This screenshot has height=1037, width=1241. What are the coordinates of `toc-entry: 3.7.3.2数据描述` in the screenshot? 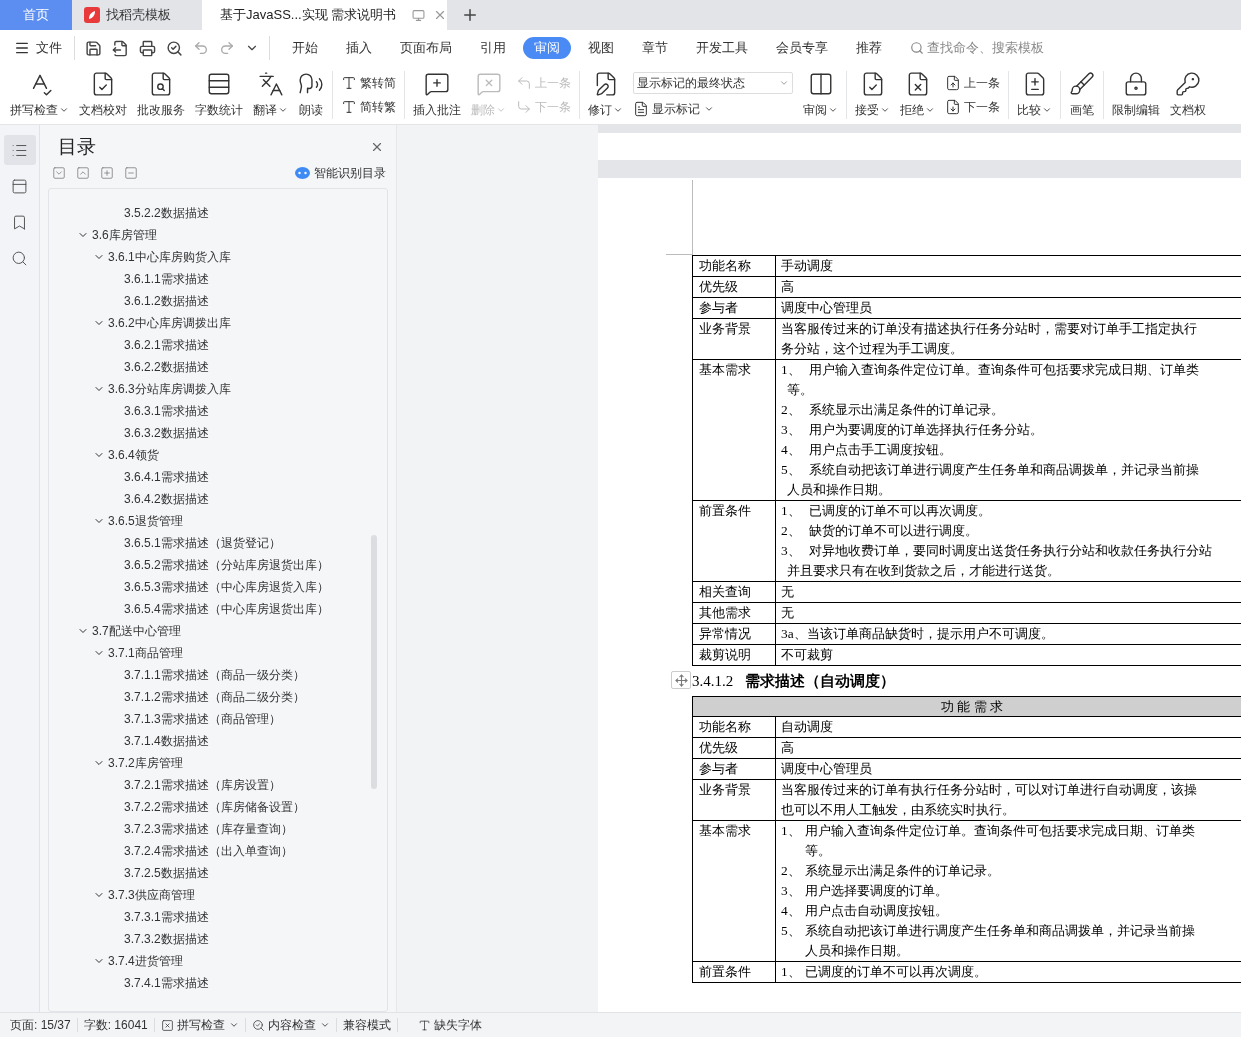 It's located at (166, 938).